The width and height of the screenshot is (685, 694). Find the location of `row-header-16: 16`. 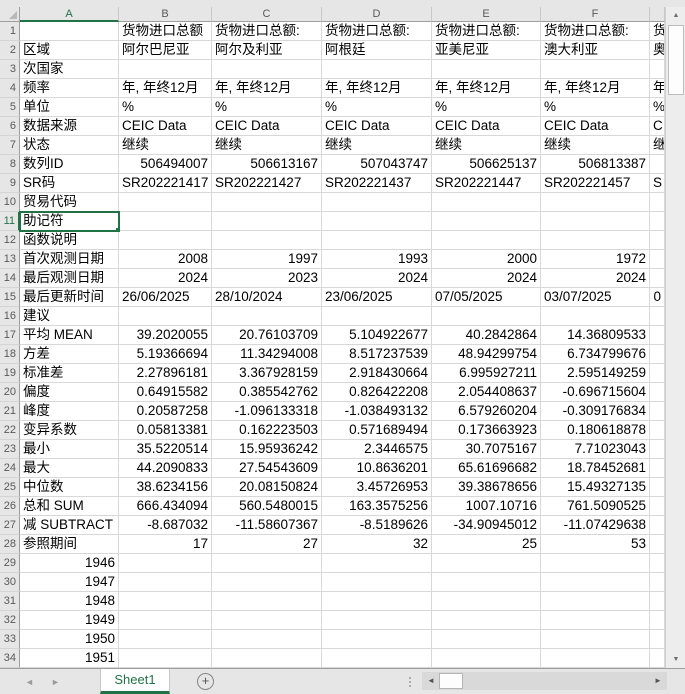

row-header-16: 16 is located at coordinates (10, 316).